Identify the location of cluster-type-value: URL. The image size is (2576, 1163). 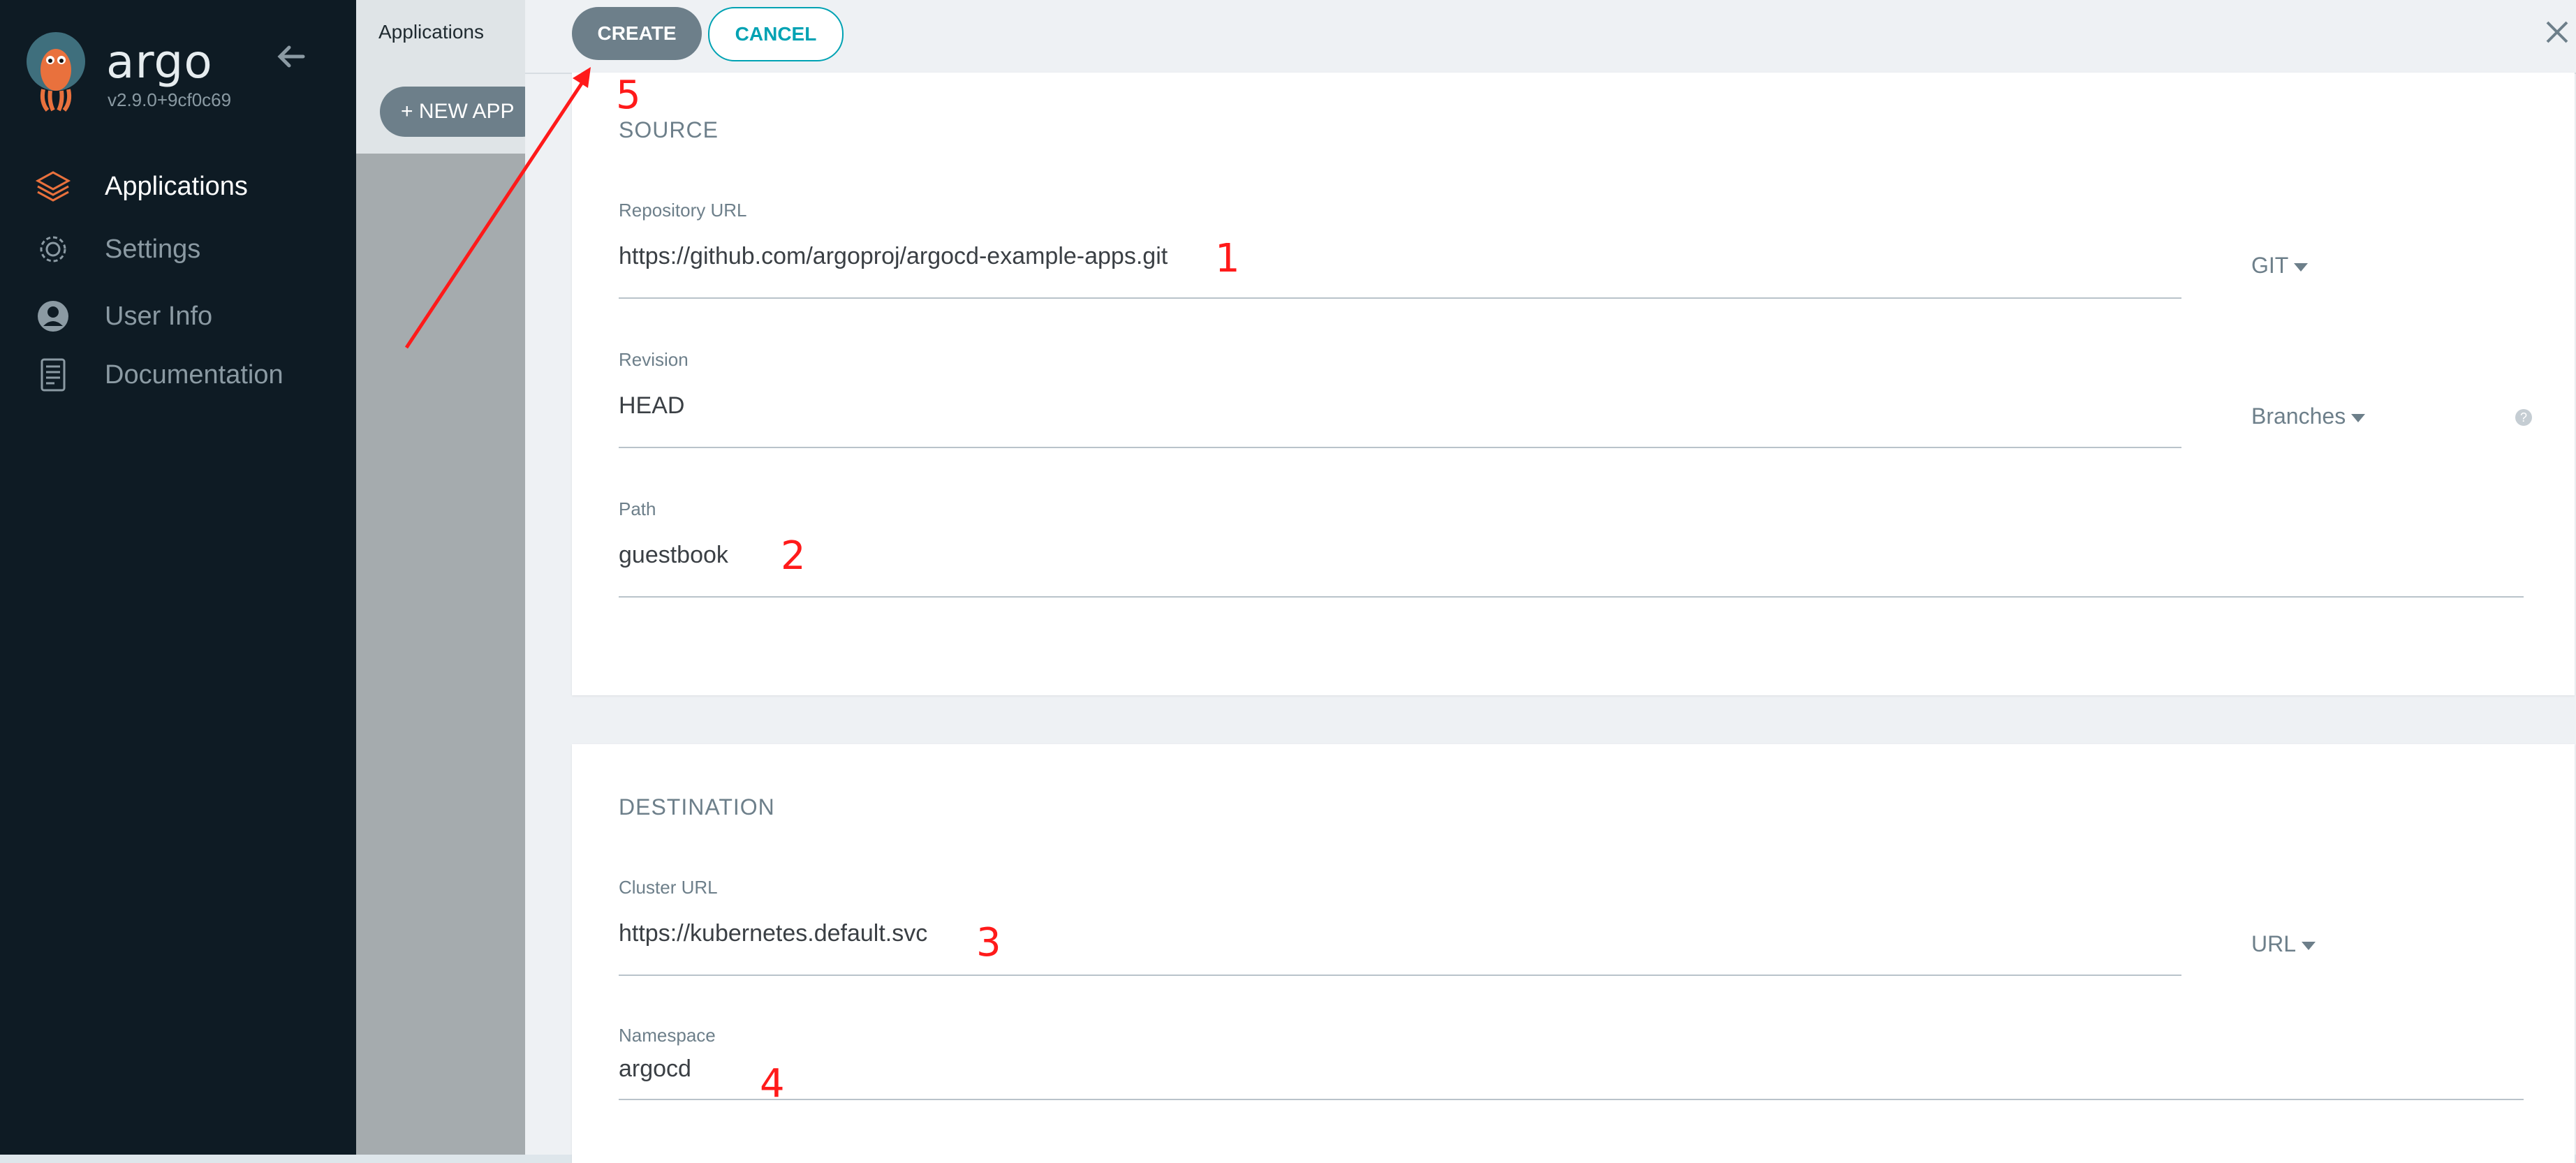
(2274, 943).